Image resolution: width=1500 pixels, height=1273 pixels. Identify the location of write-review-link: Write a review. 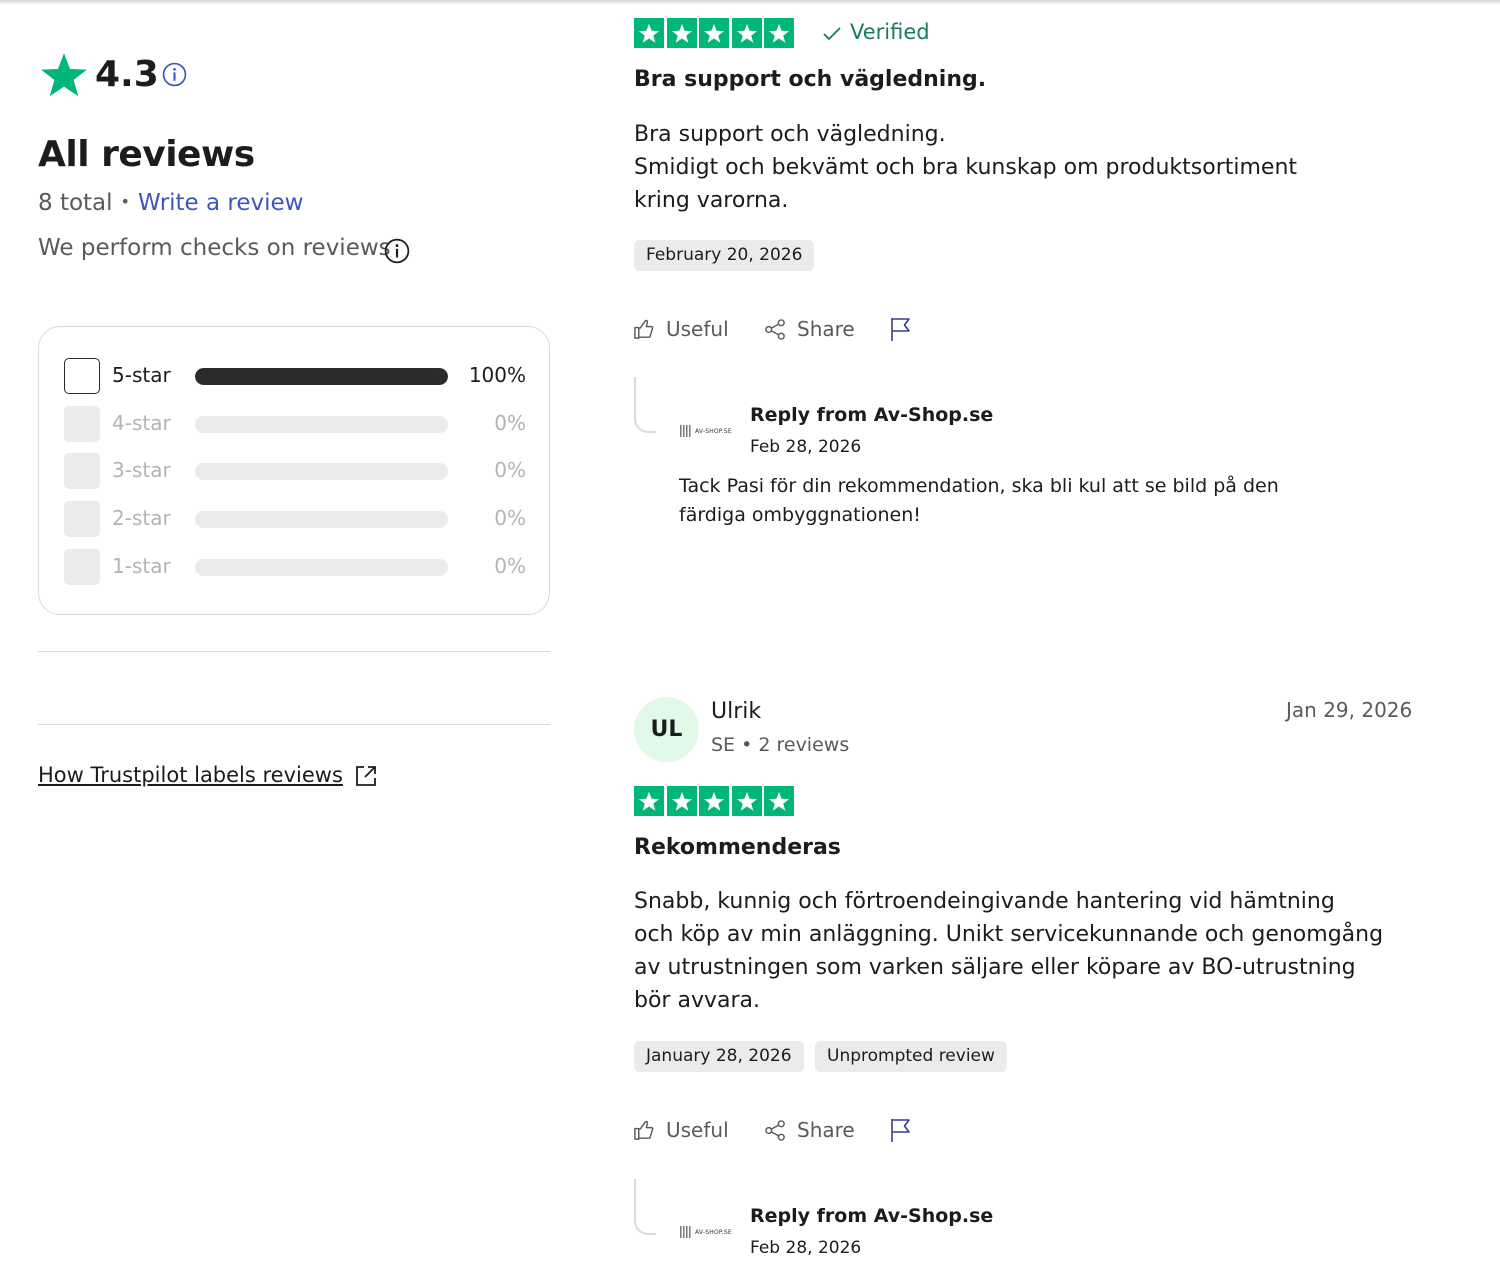
(221, 203).